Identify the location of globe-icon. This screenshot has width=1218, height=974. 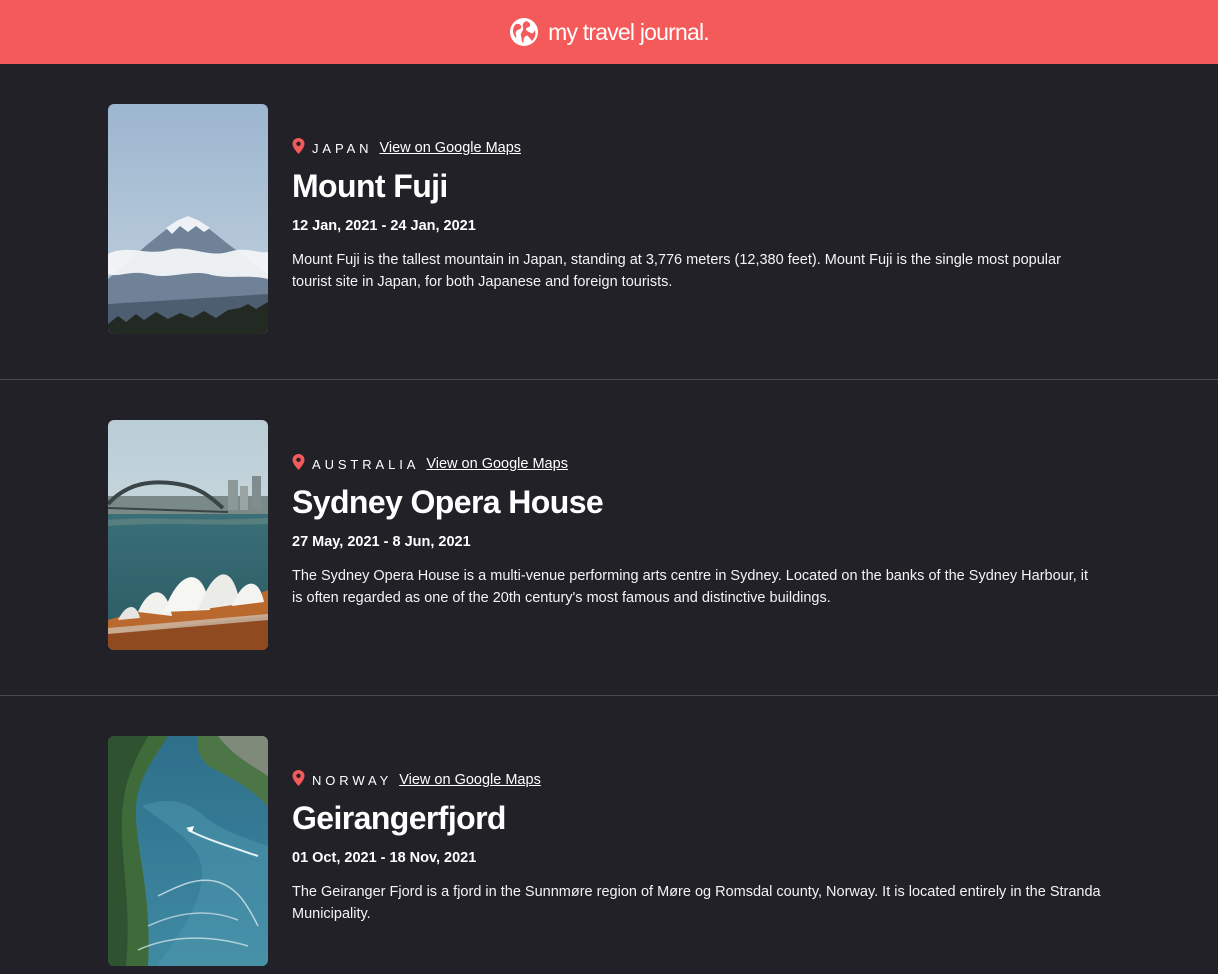
(524, 32).